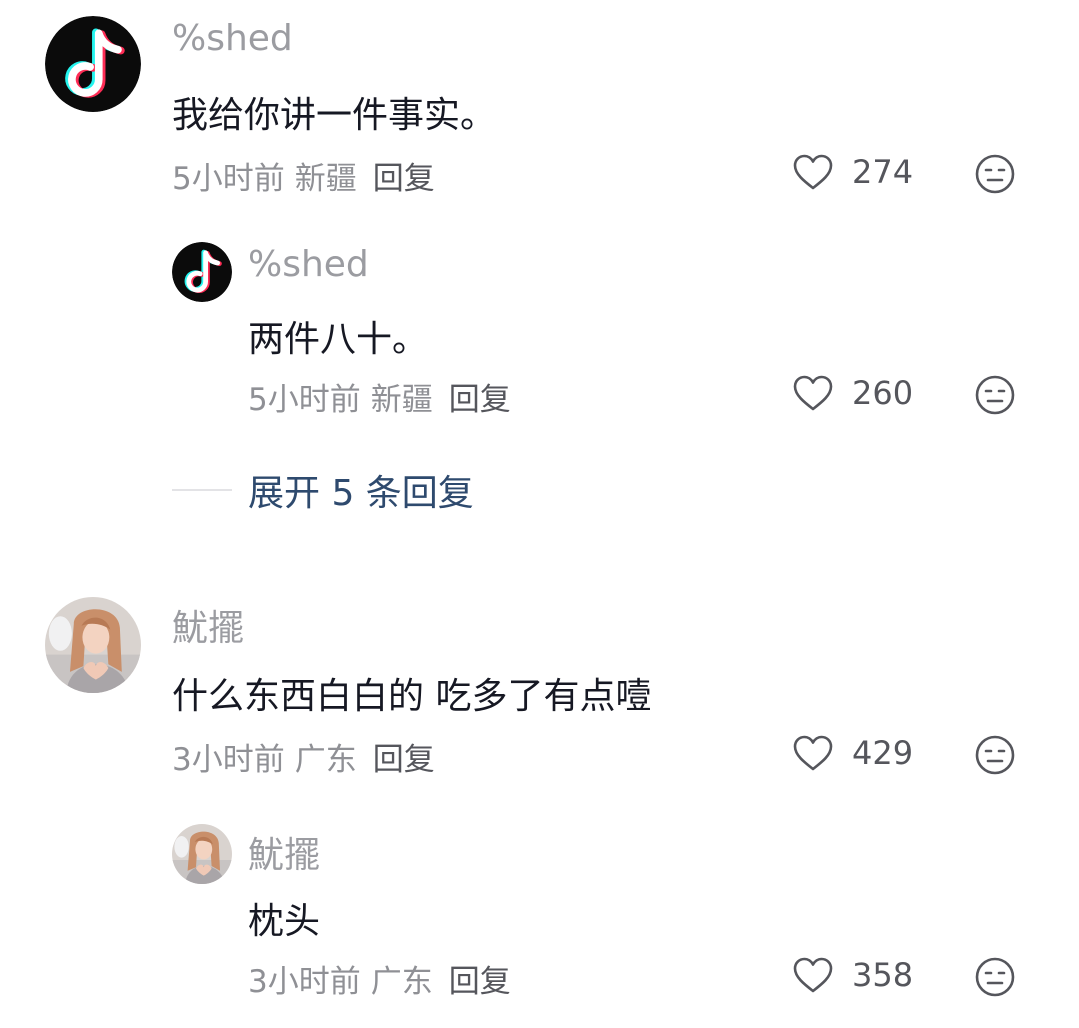 The height and width of the screenshot is (1028, 1079). Describe the element at coordinates (228, 179) in the screenshot. I see `comment-time: 5小时前` at that location.